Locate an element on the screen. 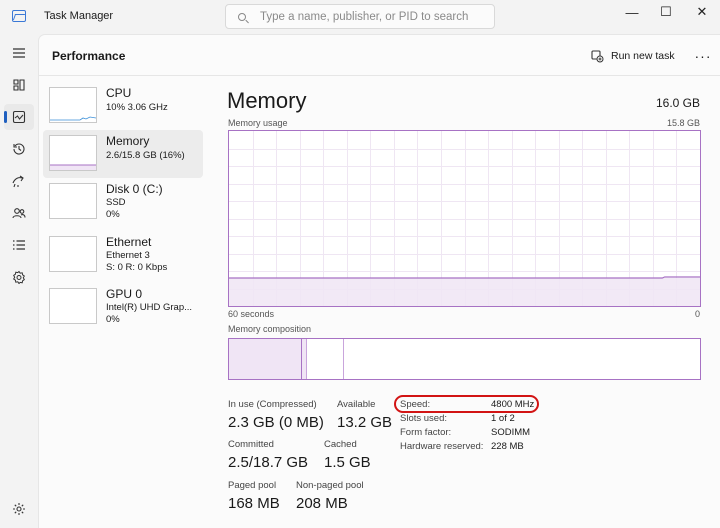 This screenshot has height=528, width=720. startup-apps-icon is located at coordinates (18, 181).